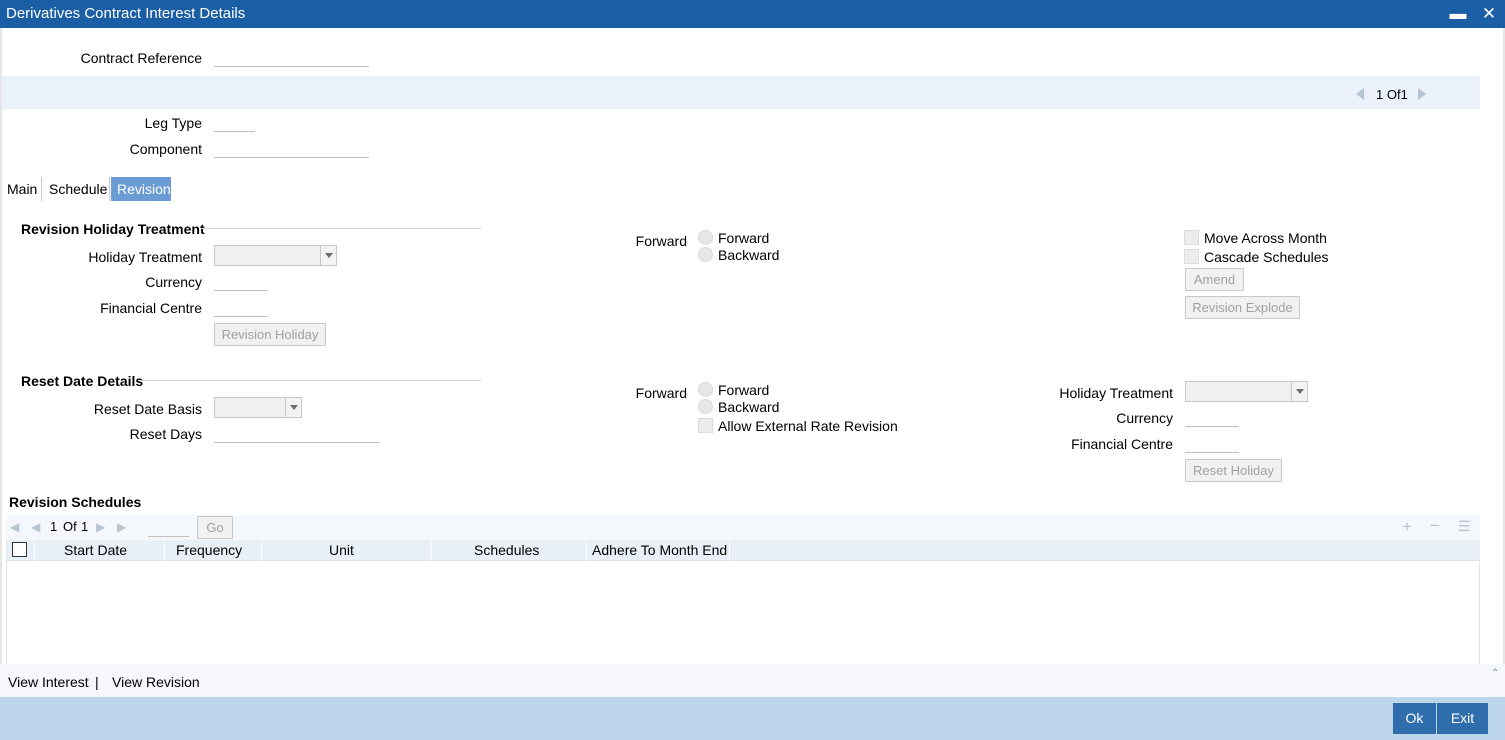 Image resolution: width=1505 pixels, height=740 pixels. I want to click on add-row-icon: +, so click(1407, 527).